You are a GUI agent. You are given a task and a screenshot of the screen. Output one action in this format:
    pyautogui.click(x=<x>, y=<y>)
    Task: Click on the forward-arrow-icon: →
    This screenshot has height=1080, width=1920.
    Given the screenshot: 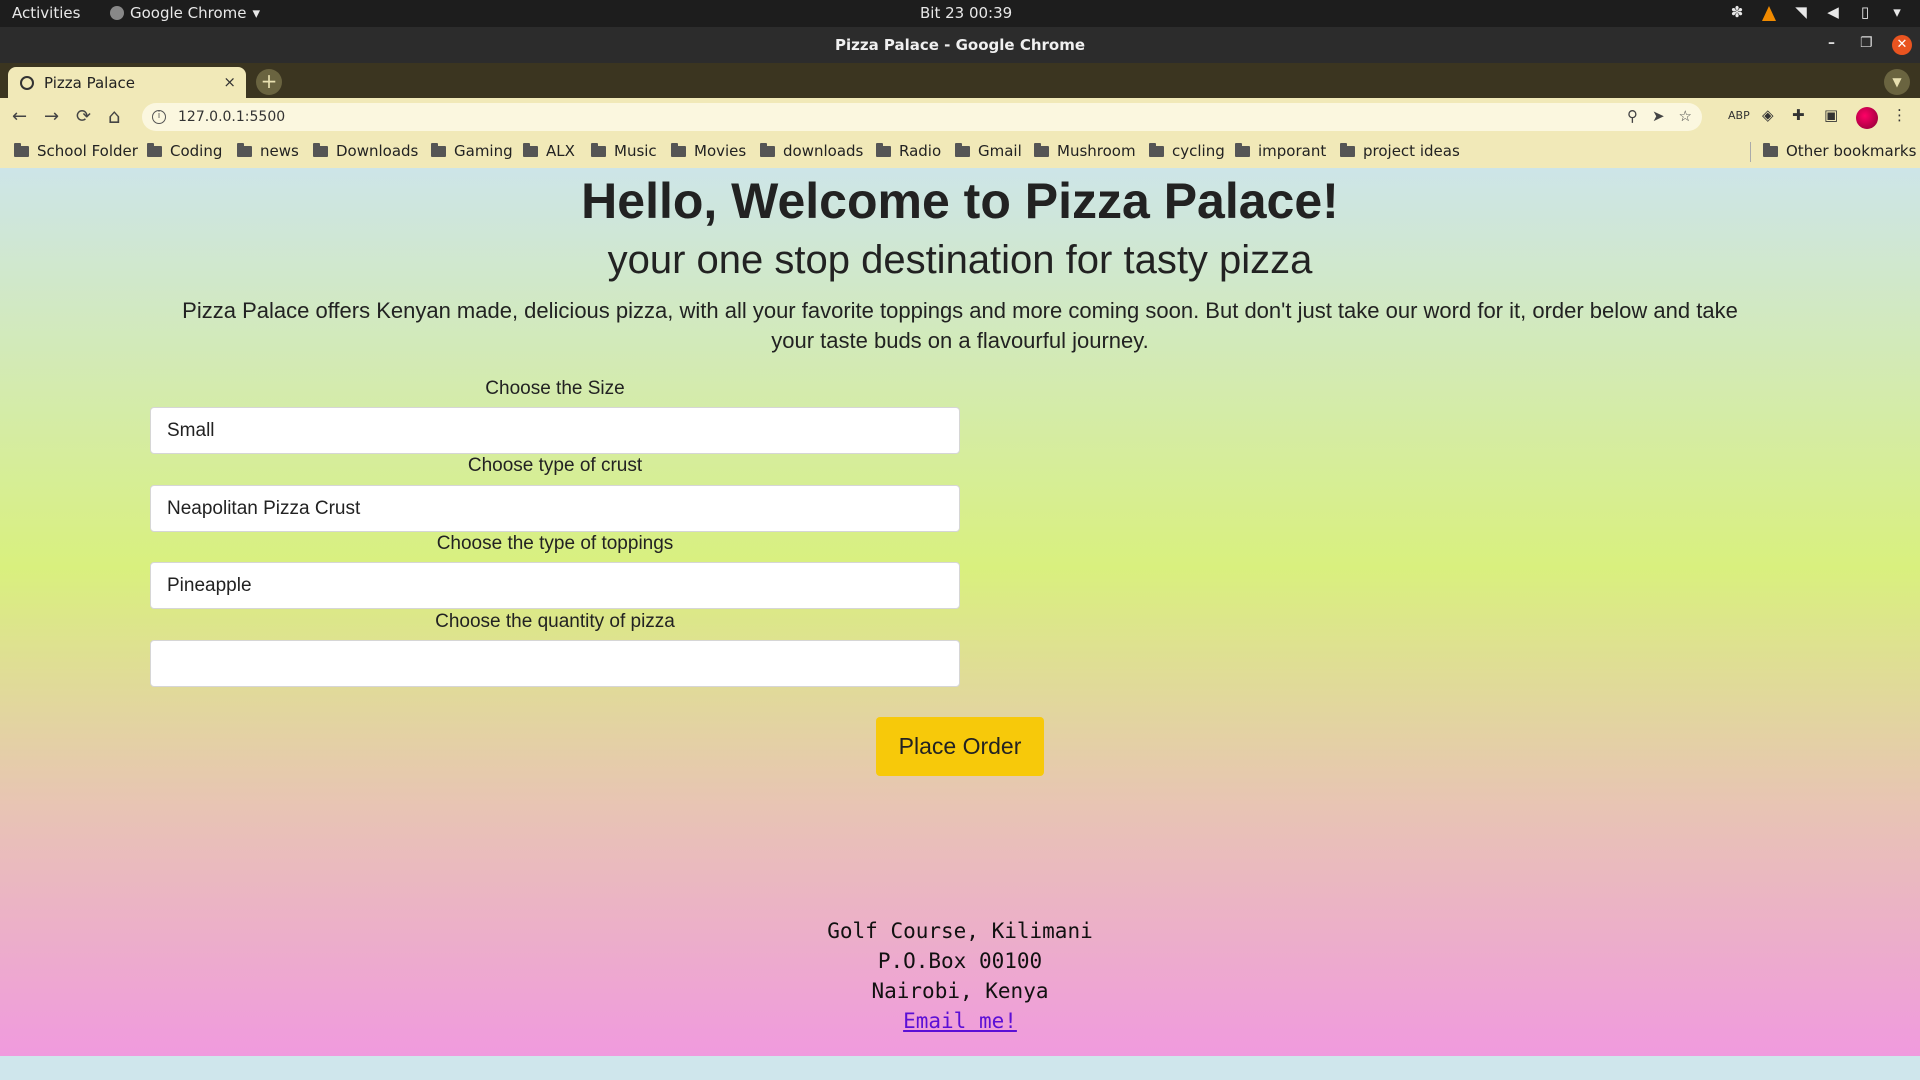 What is the action you would take?
    pyautogui.click(x=51, y=116)
    